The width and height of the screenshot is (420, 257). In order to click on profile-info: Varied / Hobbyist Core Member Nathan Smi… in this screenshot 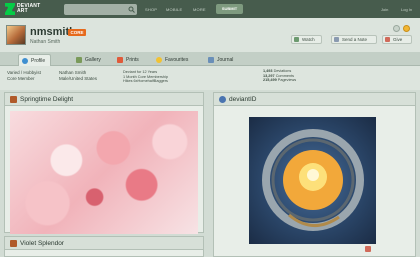, I will do `click(210, 78)`.